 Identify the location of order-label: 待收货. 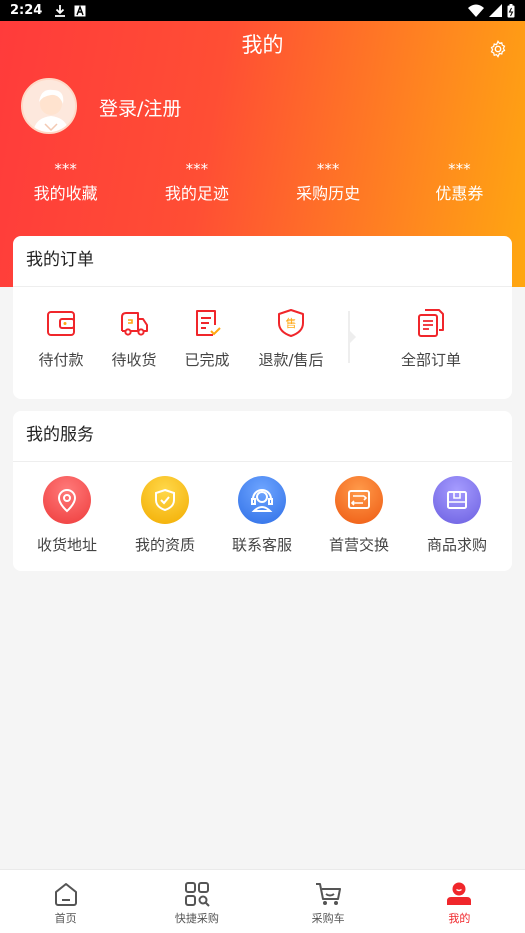
(134, 360).